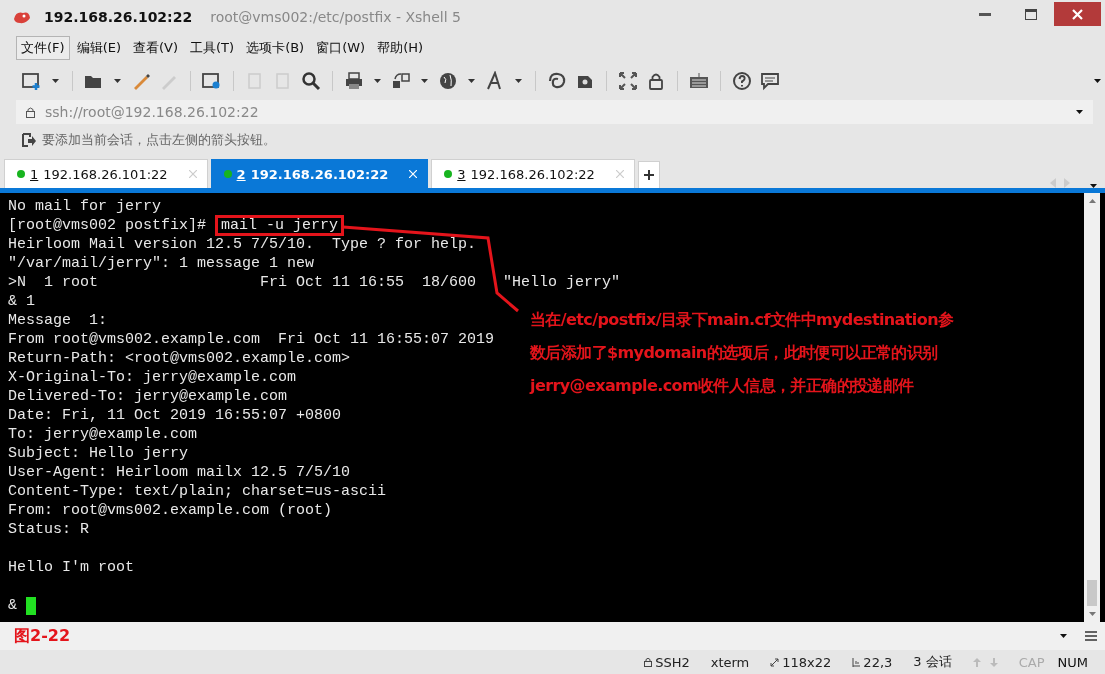 The width and height of the screenshot is (1105, 674). I want to click on terminal-line: No mail for jerry, so click(85, 206).